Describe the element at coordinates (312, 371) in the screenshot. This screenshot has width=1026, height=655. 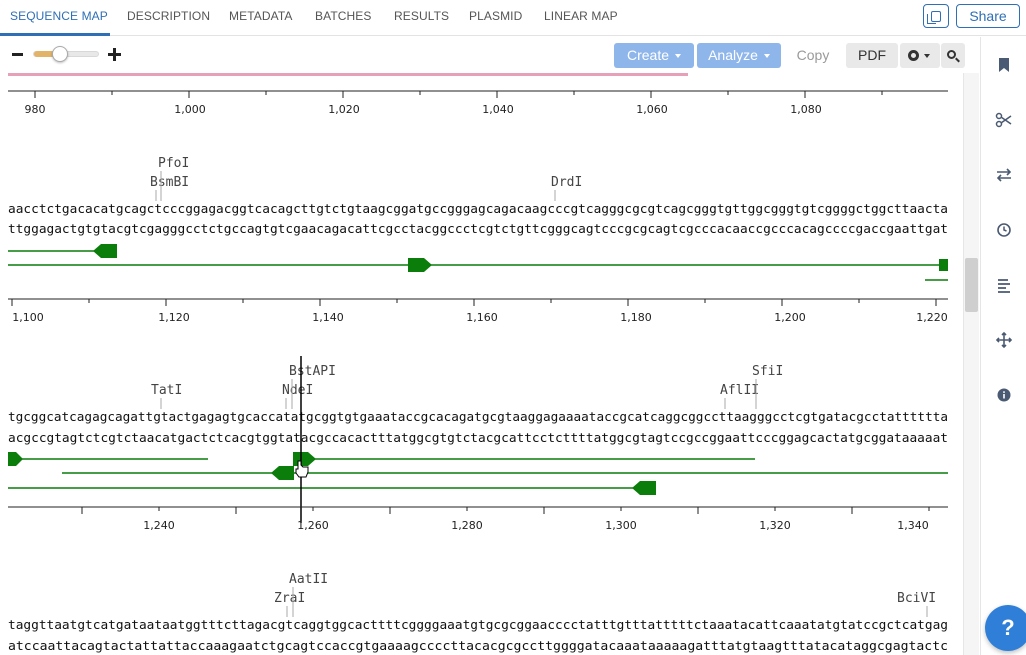
I see `enzyme-label-bstapi: BstAPI` at that location.